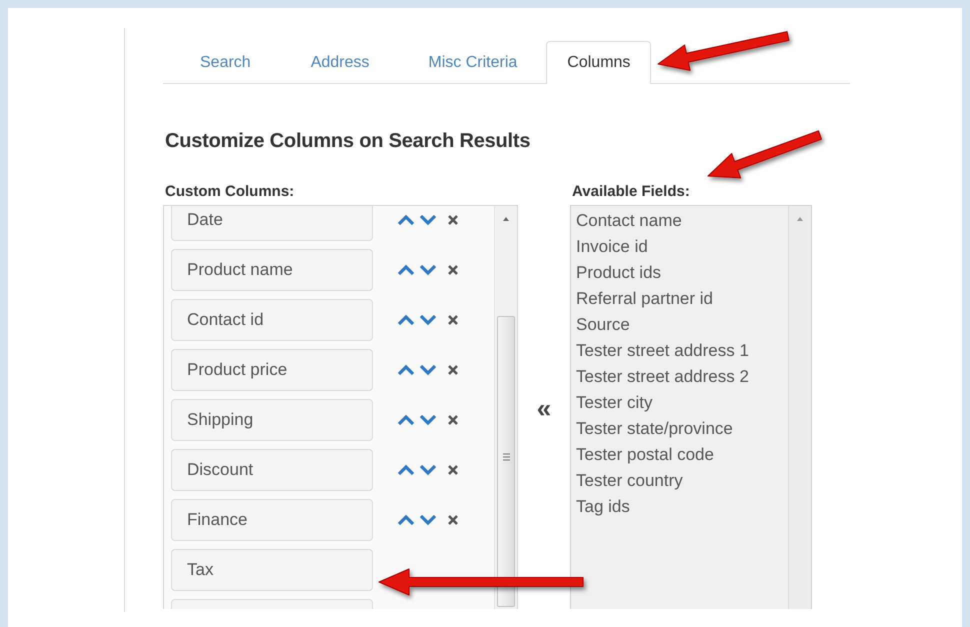  What do you see at coordinates (230, 192) in the screenshot?
I see `list-label: Custom Columns:` at bounding box center [230, 192].